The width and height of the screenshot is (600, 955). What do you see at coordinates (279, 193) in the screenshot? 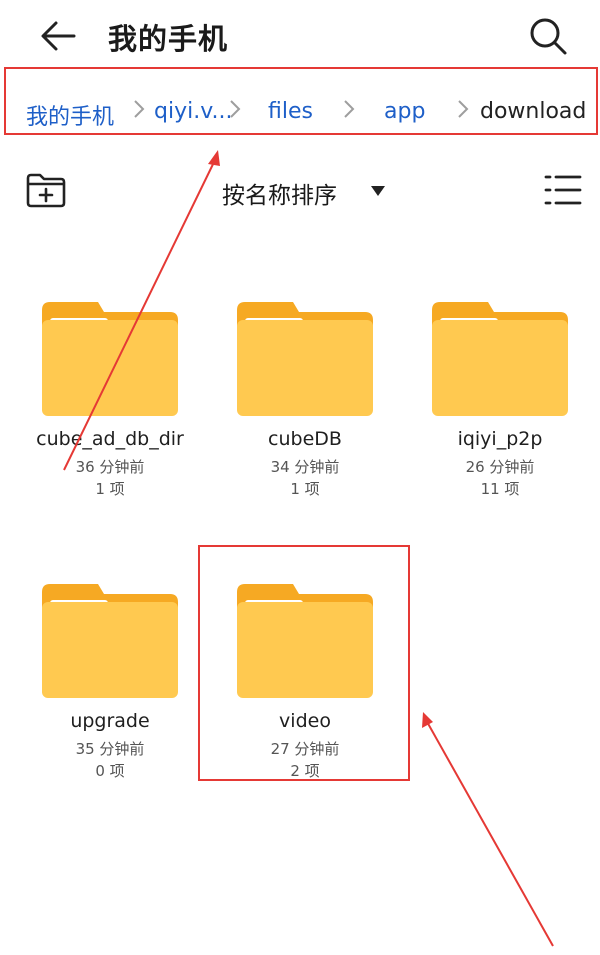
I see `sort-dropdown: 按名称排序` at bounding box center [279, 193].